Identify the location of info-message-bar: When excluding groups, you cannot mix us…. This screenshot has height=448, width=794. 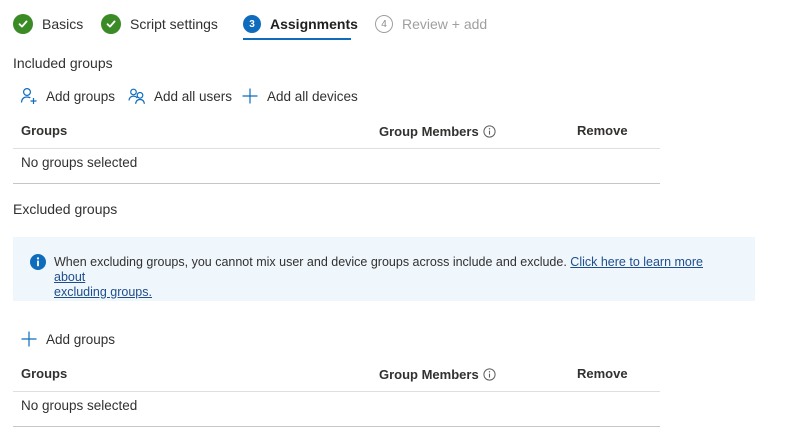
(384, 269).